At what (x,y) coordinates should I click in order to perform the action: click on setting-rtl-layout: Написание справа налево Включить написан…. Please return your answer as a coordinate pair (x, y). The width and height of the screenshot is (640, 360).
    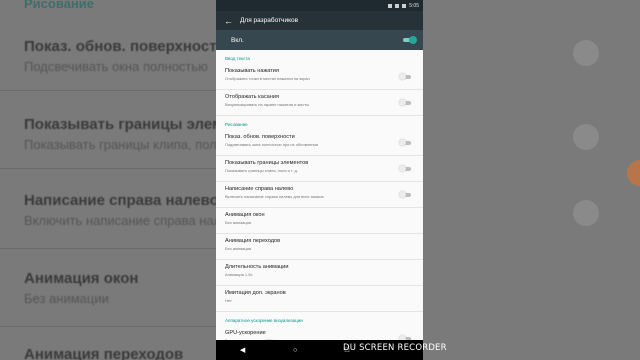
    Looking at the image, I should click on (319, 195).